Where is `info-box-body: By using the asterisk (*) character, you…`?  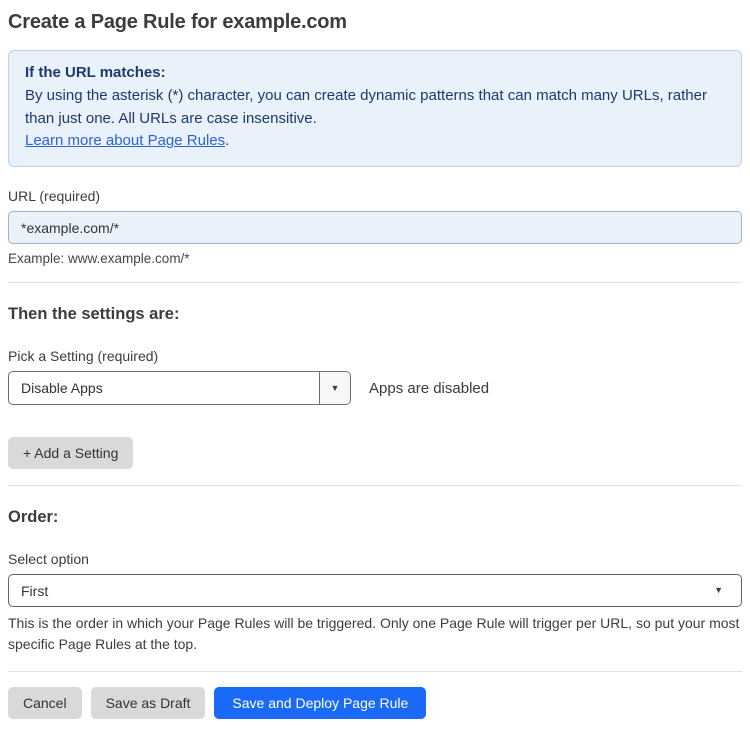
info-box-body: By using the asterisk (*) character, you… is located at coordinates (366, 106).